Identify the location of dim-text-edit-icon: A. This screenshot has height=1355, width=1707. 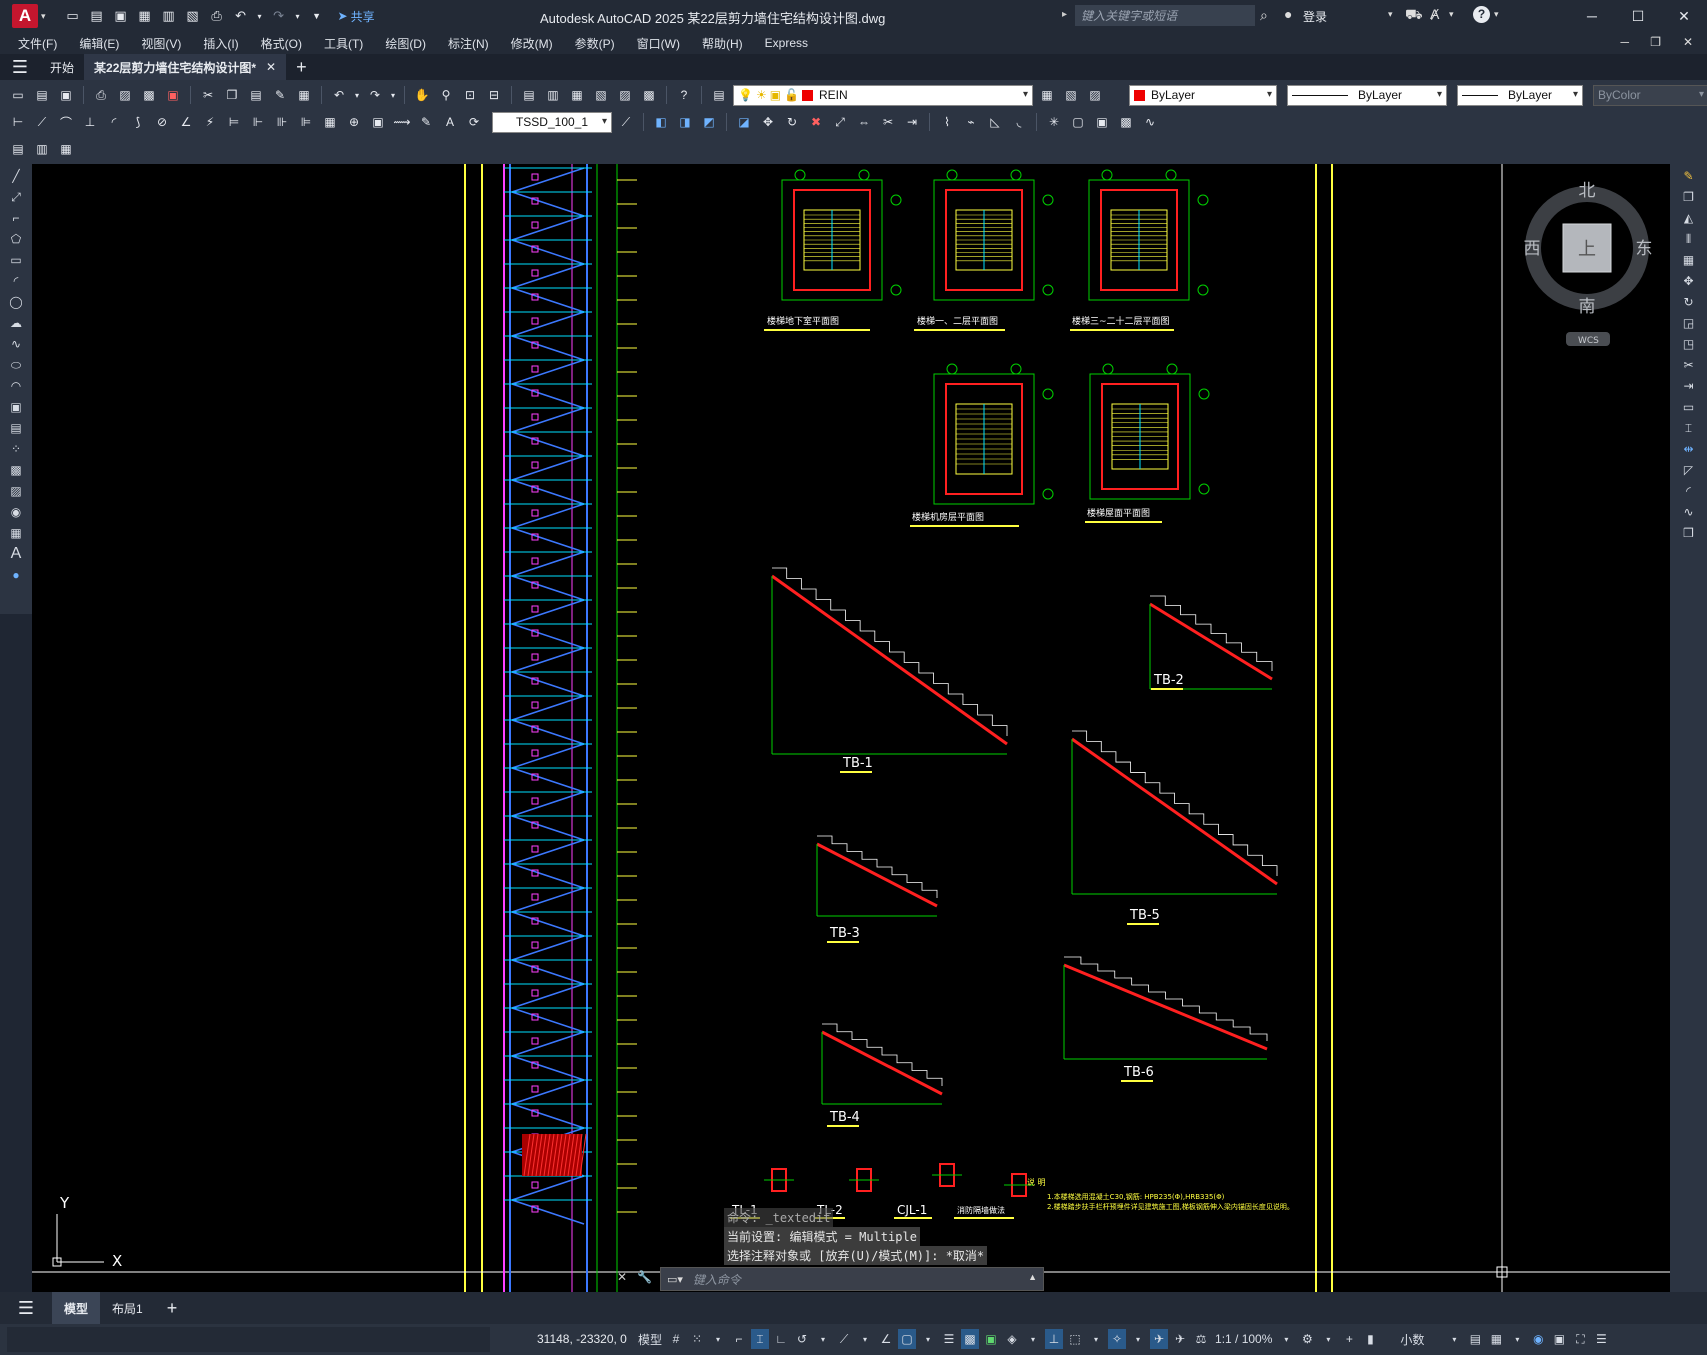
(450, 122).